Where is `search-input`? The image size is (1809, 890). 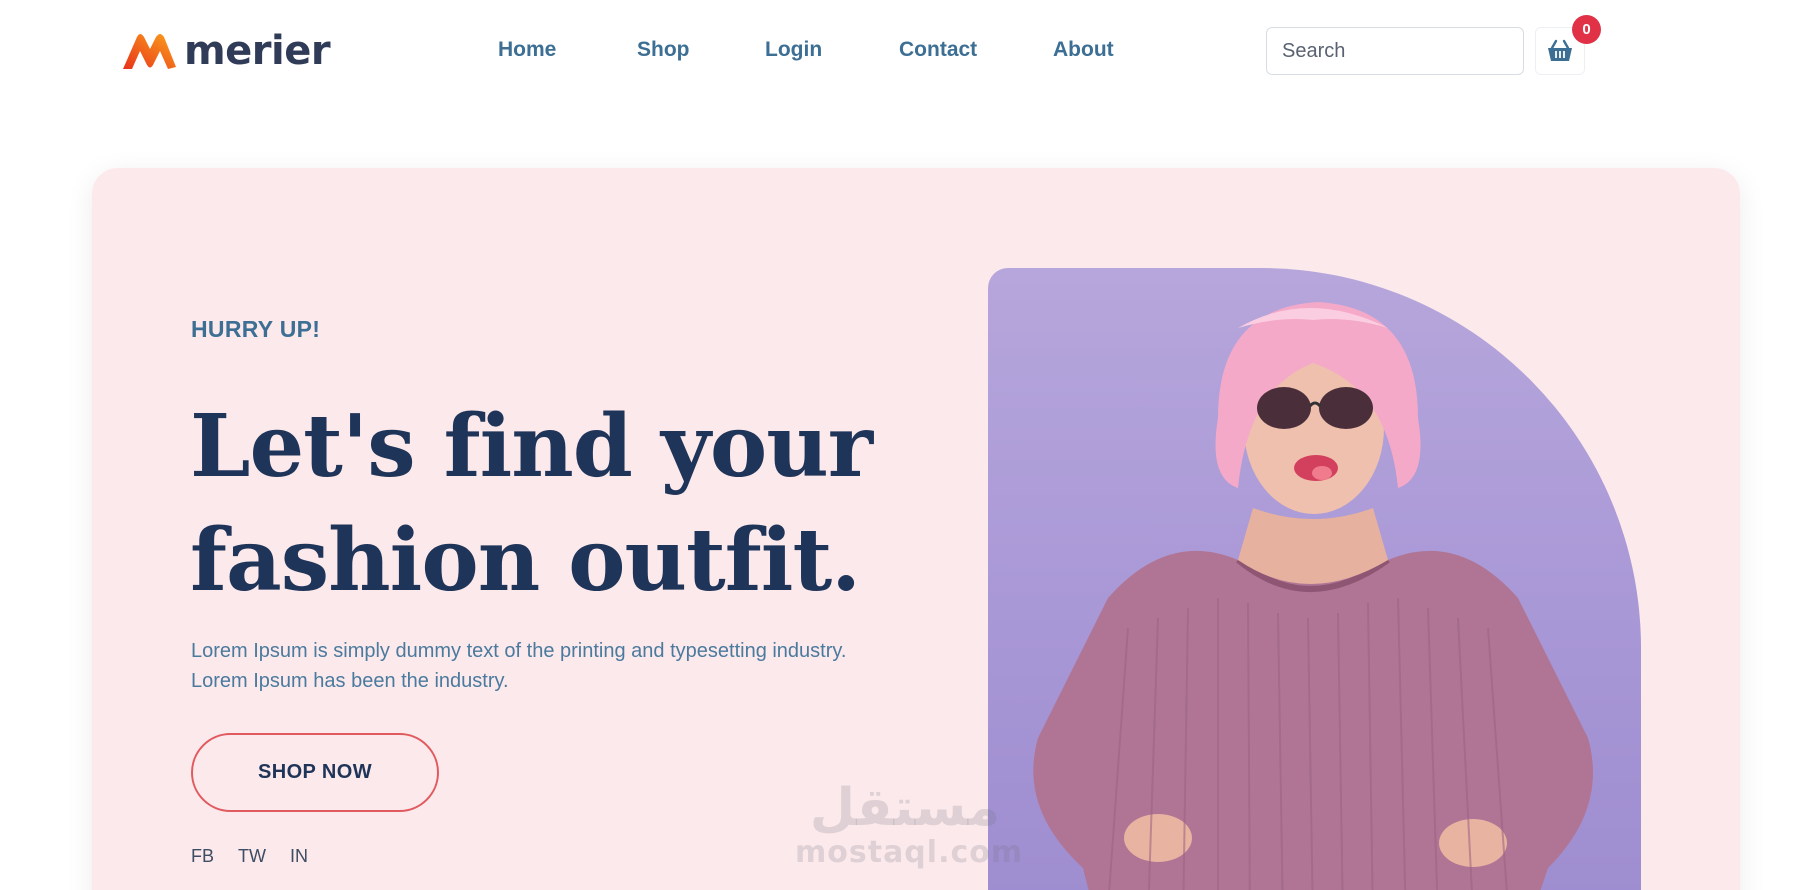
search-input is located at coordinates (1395, 51).